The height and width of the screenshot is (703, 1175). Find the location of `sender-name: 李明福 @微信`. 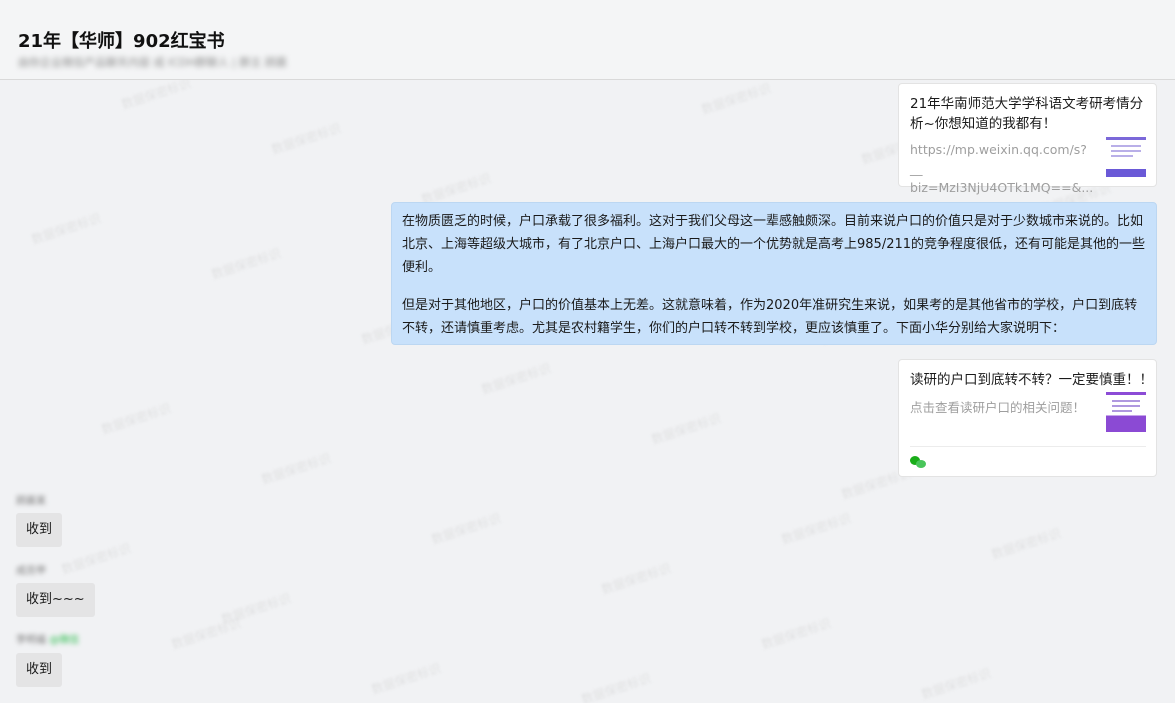

sender-name: 李明福 @微信 is located at coordinates (47, 638).